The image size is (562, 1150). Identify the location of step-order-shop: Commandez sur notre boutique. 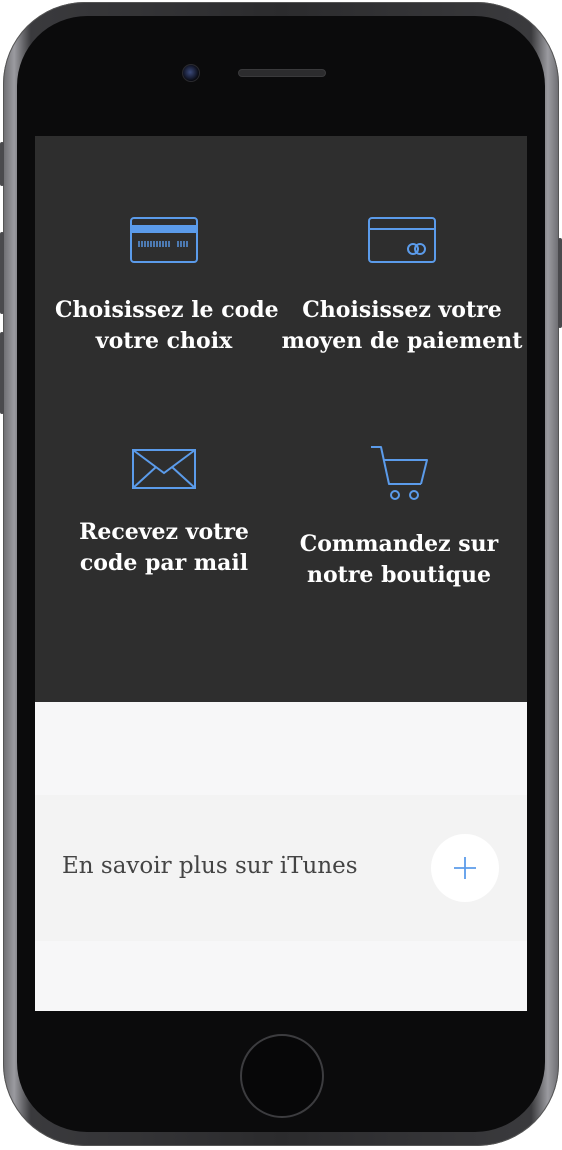
(399, 517).